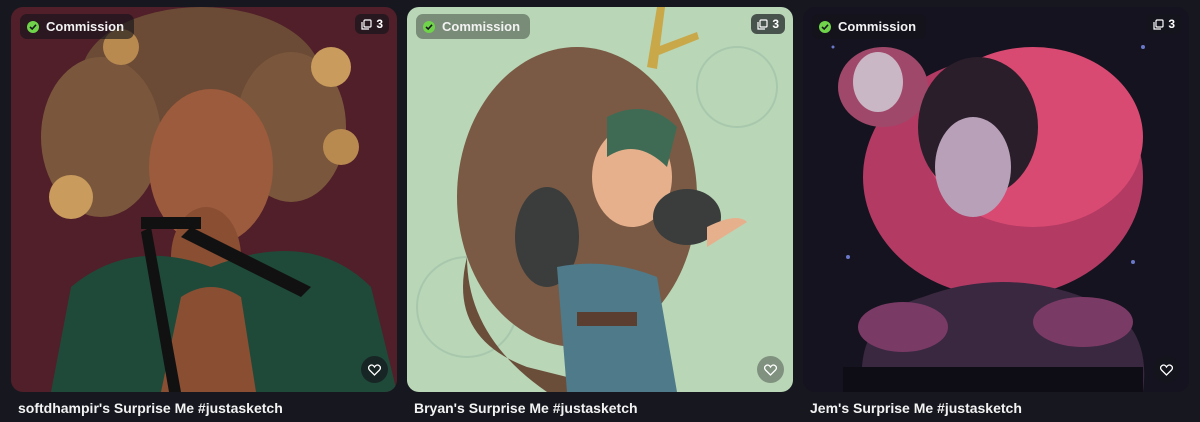  I want to click on artwork-title: Jem's Surprise Me #justasketch, so click(996, 408).